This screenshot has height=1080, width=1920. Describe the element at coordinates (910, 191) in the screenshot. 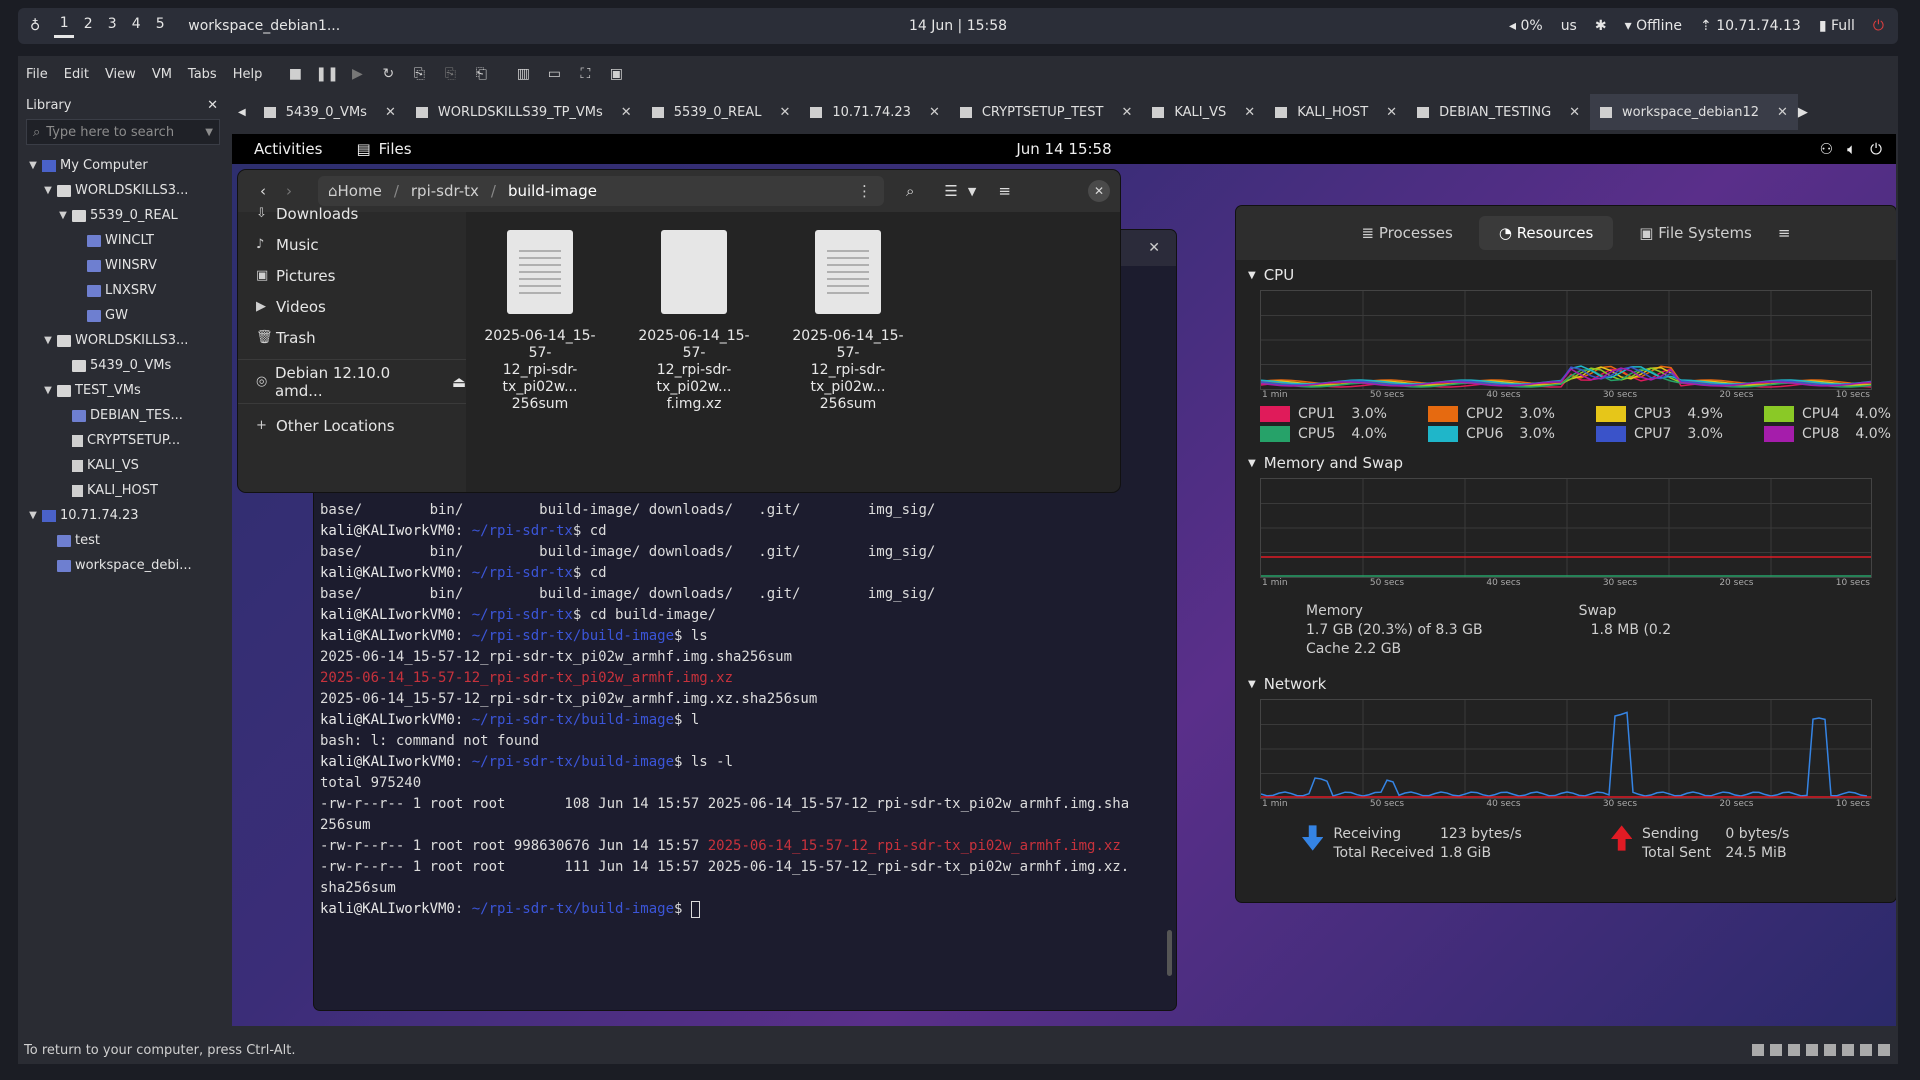

I see `search-icon: ⌕` at that location.